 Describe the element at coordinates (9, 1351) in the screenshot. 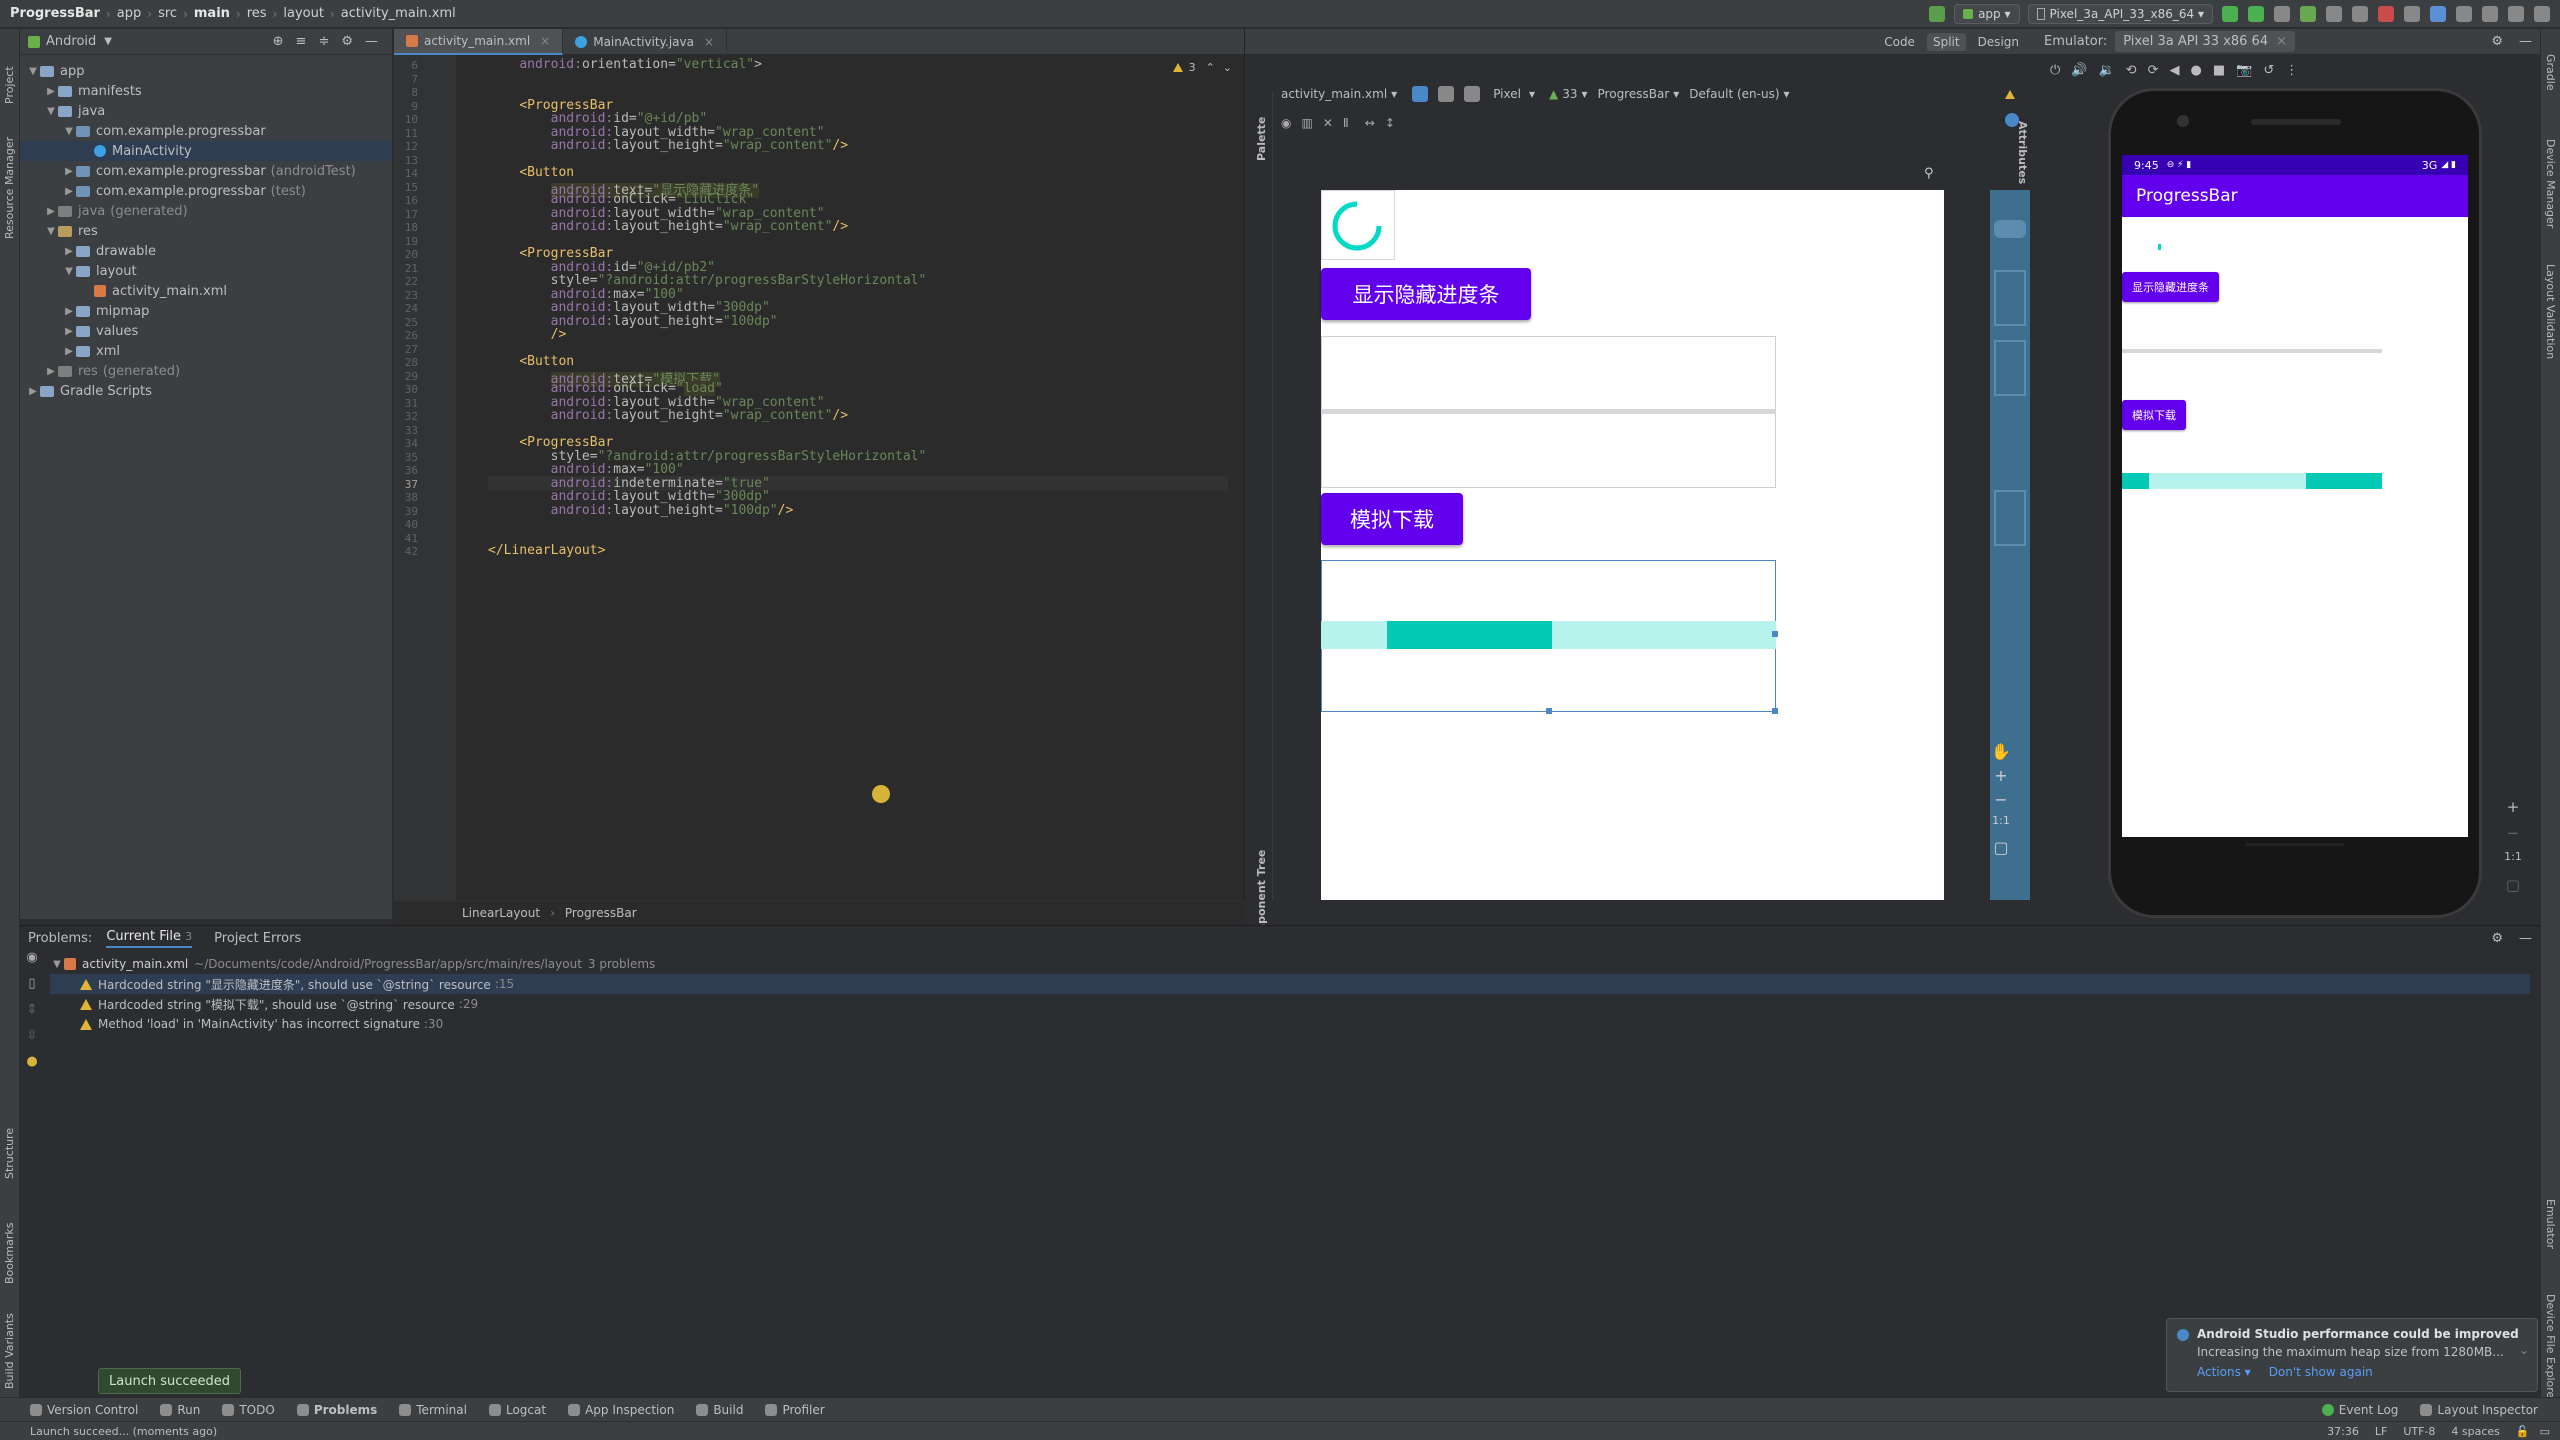

I see `build-variants-tool-tab: Build Variants` at that location.